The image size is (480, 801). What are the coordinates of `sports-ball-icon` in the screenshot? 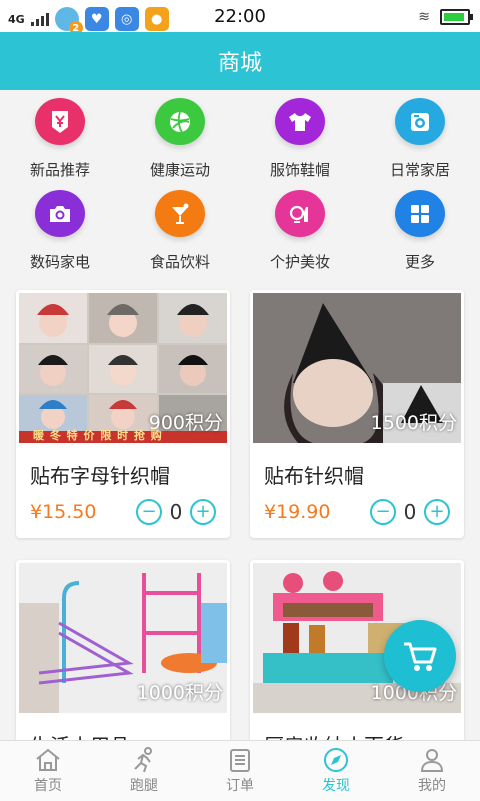 It's located at (180, 121).